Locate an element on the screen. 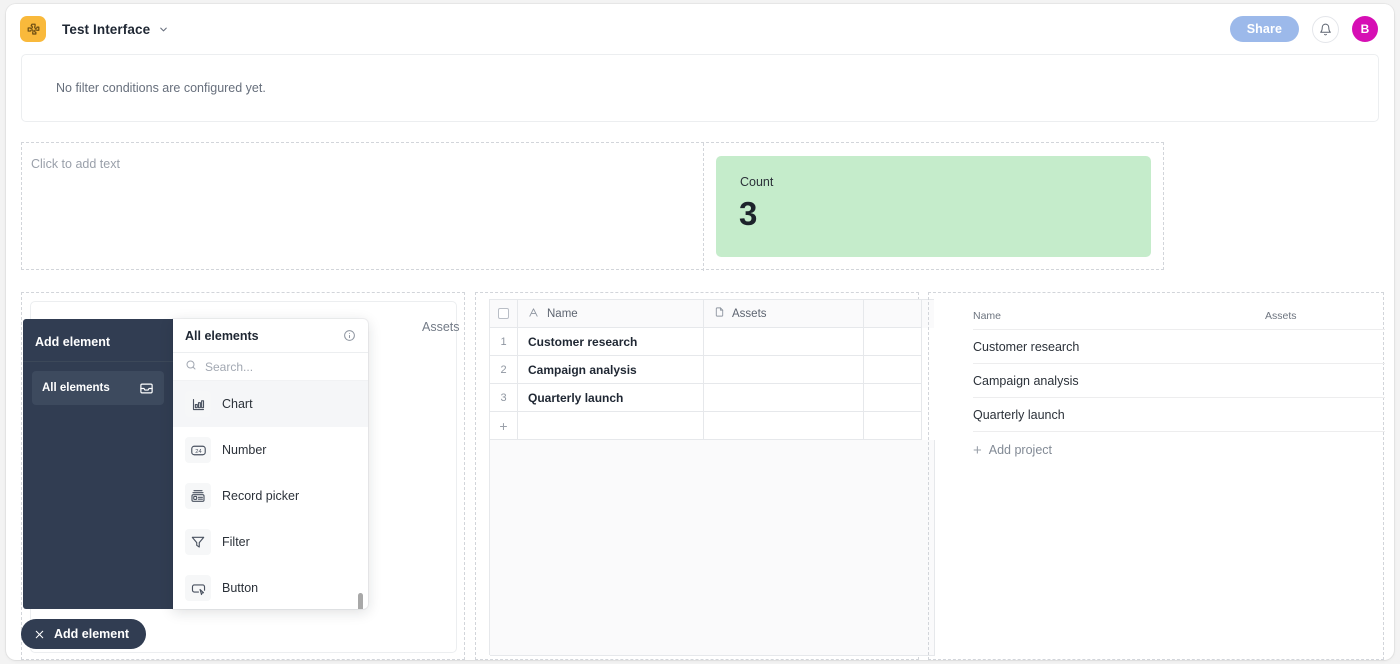 The image size is (1400, 664). bar-chart-icon is located at coordinates (198, 404).